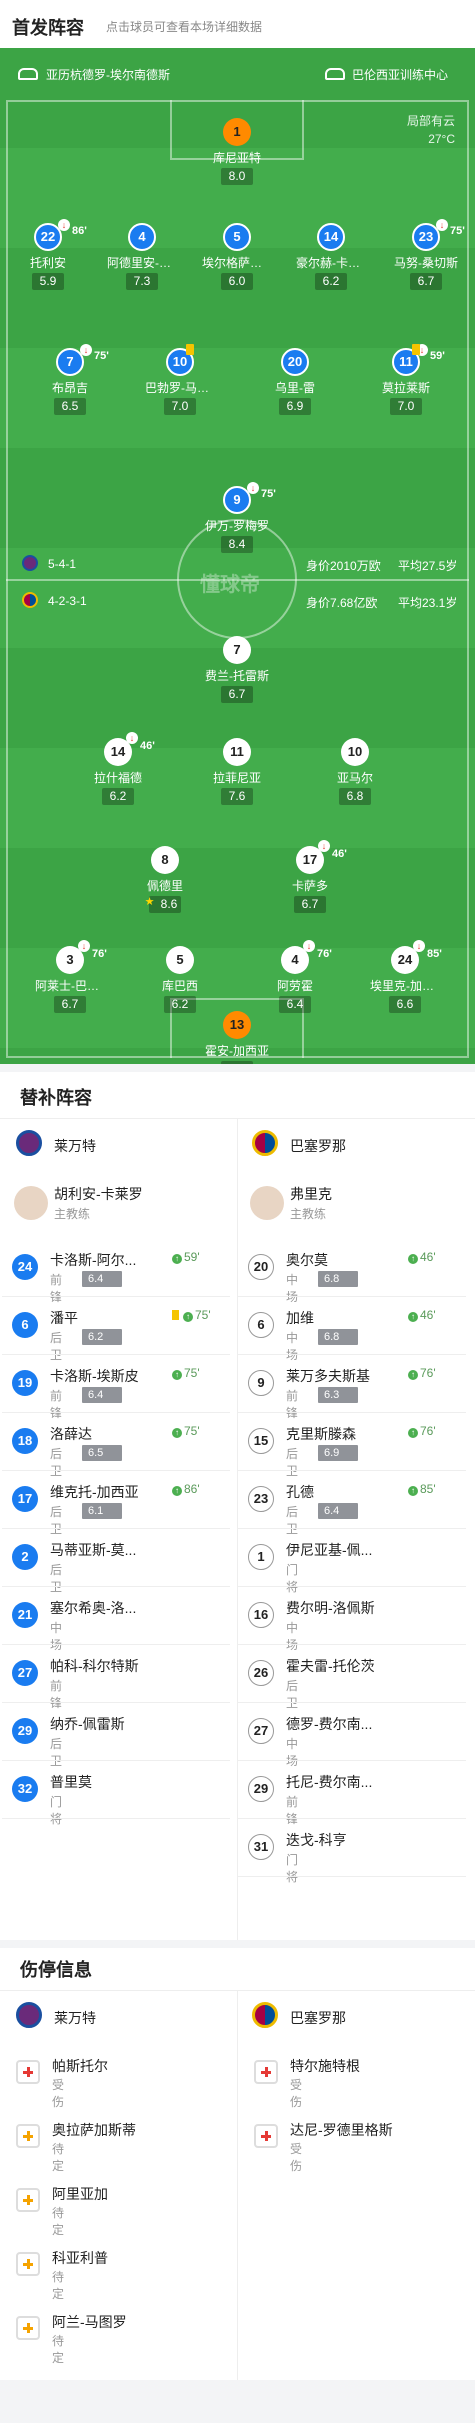  Describe the element at coordinates (180, 979) in the screenshot. I see `away-player: 5 库巴西 6.2` at that location.